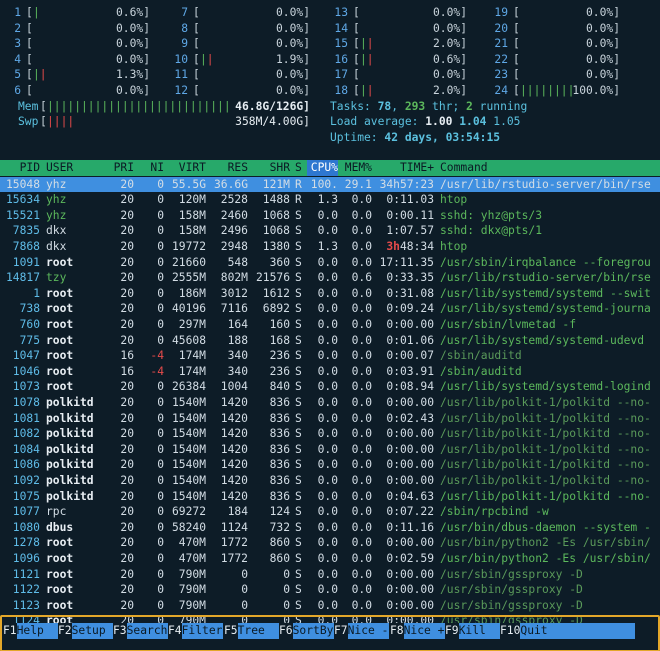 The height and width of the screenshot is (651, 660). What do you see at coordinates (237, 340) in the screenshot?
I see `cell-res: 188` at bounding box center [237, 340].